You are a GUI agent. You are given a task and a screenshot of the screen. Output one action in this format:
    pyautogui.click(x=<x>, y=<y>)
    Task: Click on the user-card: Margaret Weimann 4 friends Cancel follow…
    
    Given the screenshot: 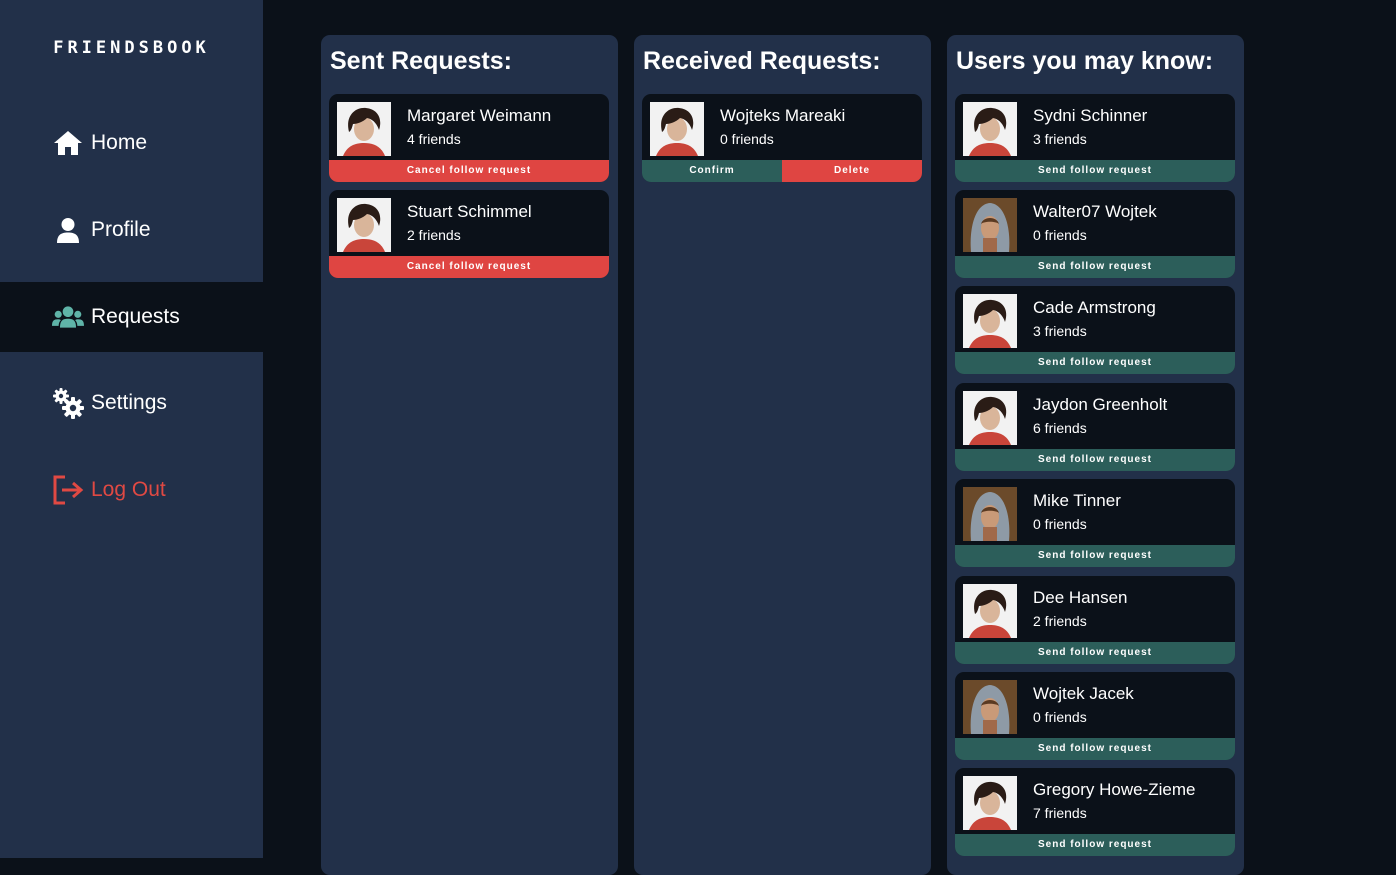 What is the action you would take?
    pyautogui.click(x=469, y=138)
    